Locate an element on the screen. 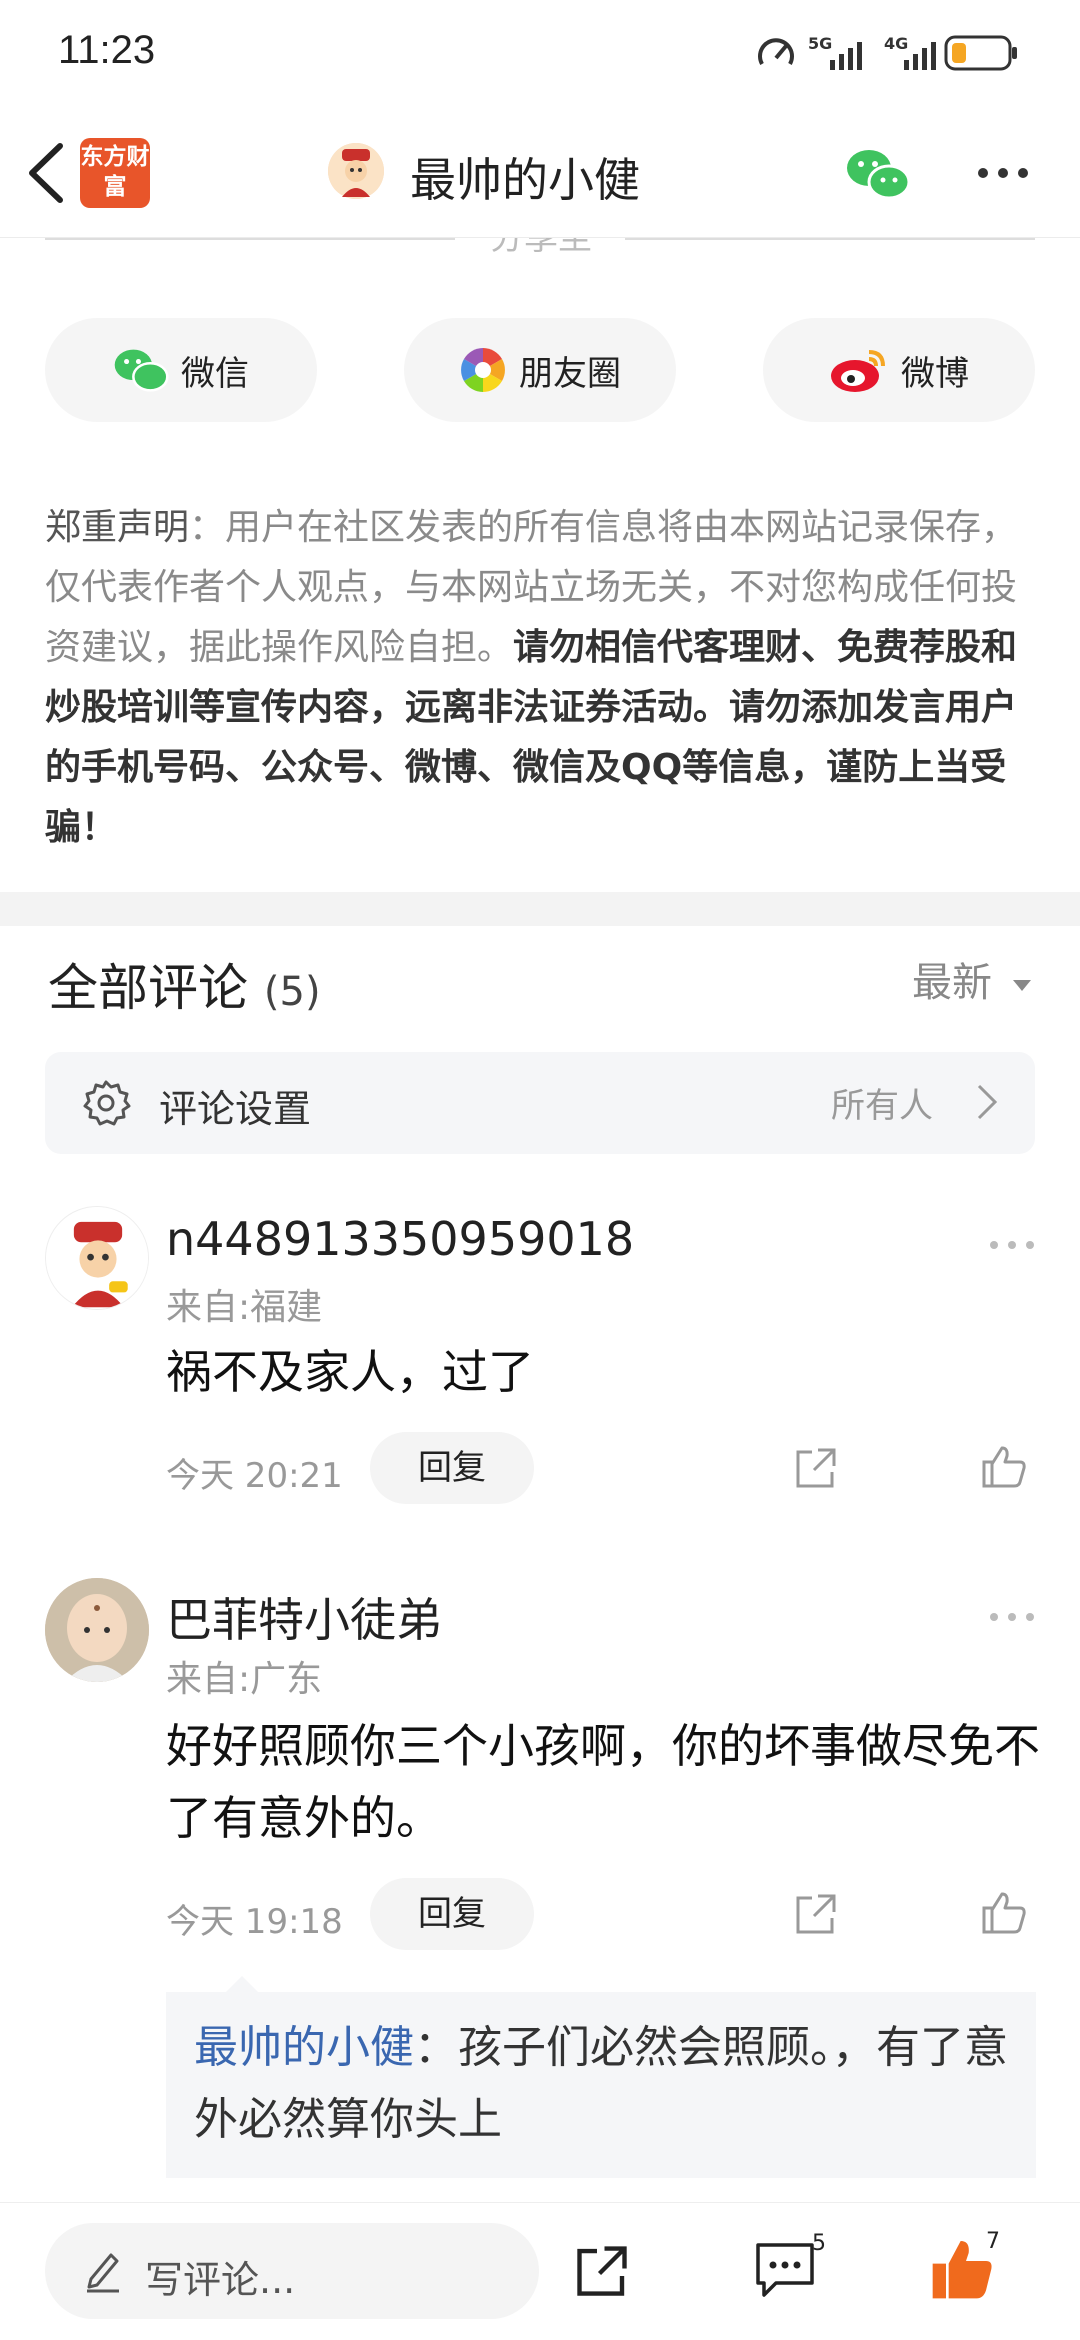  battery-icon is located at coordinates (980, 53).